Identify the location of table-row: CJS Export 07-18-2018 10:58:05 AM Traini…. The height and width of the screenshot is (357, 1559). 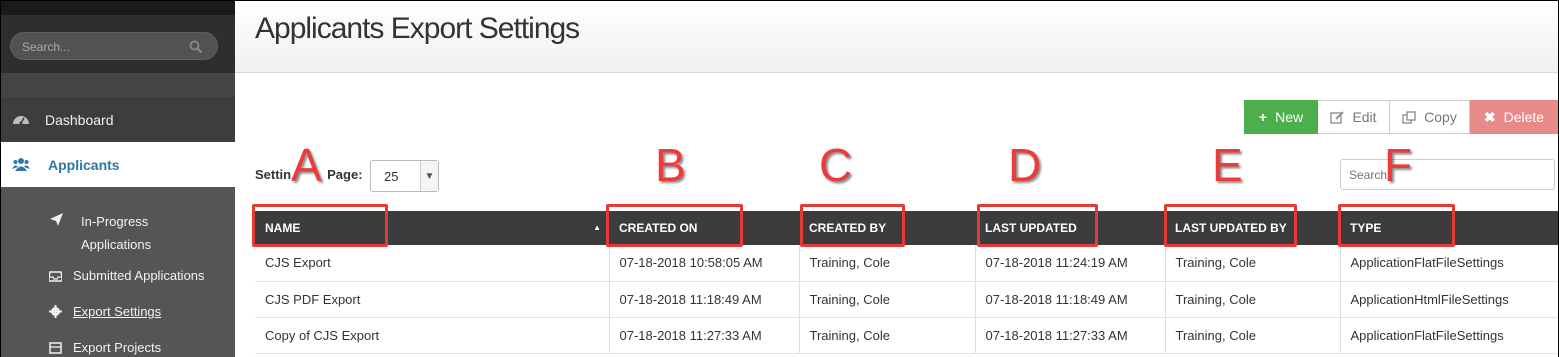
(906, 263).